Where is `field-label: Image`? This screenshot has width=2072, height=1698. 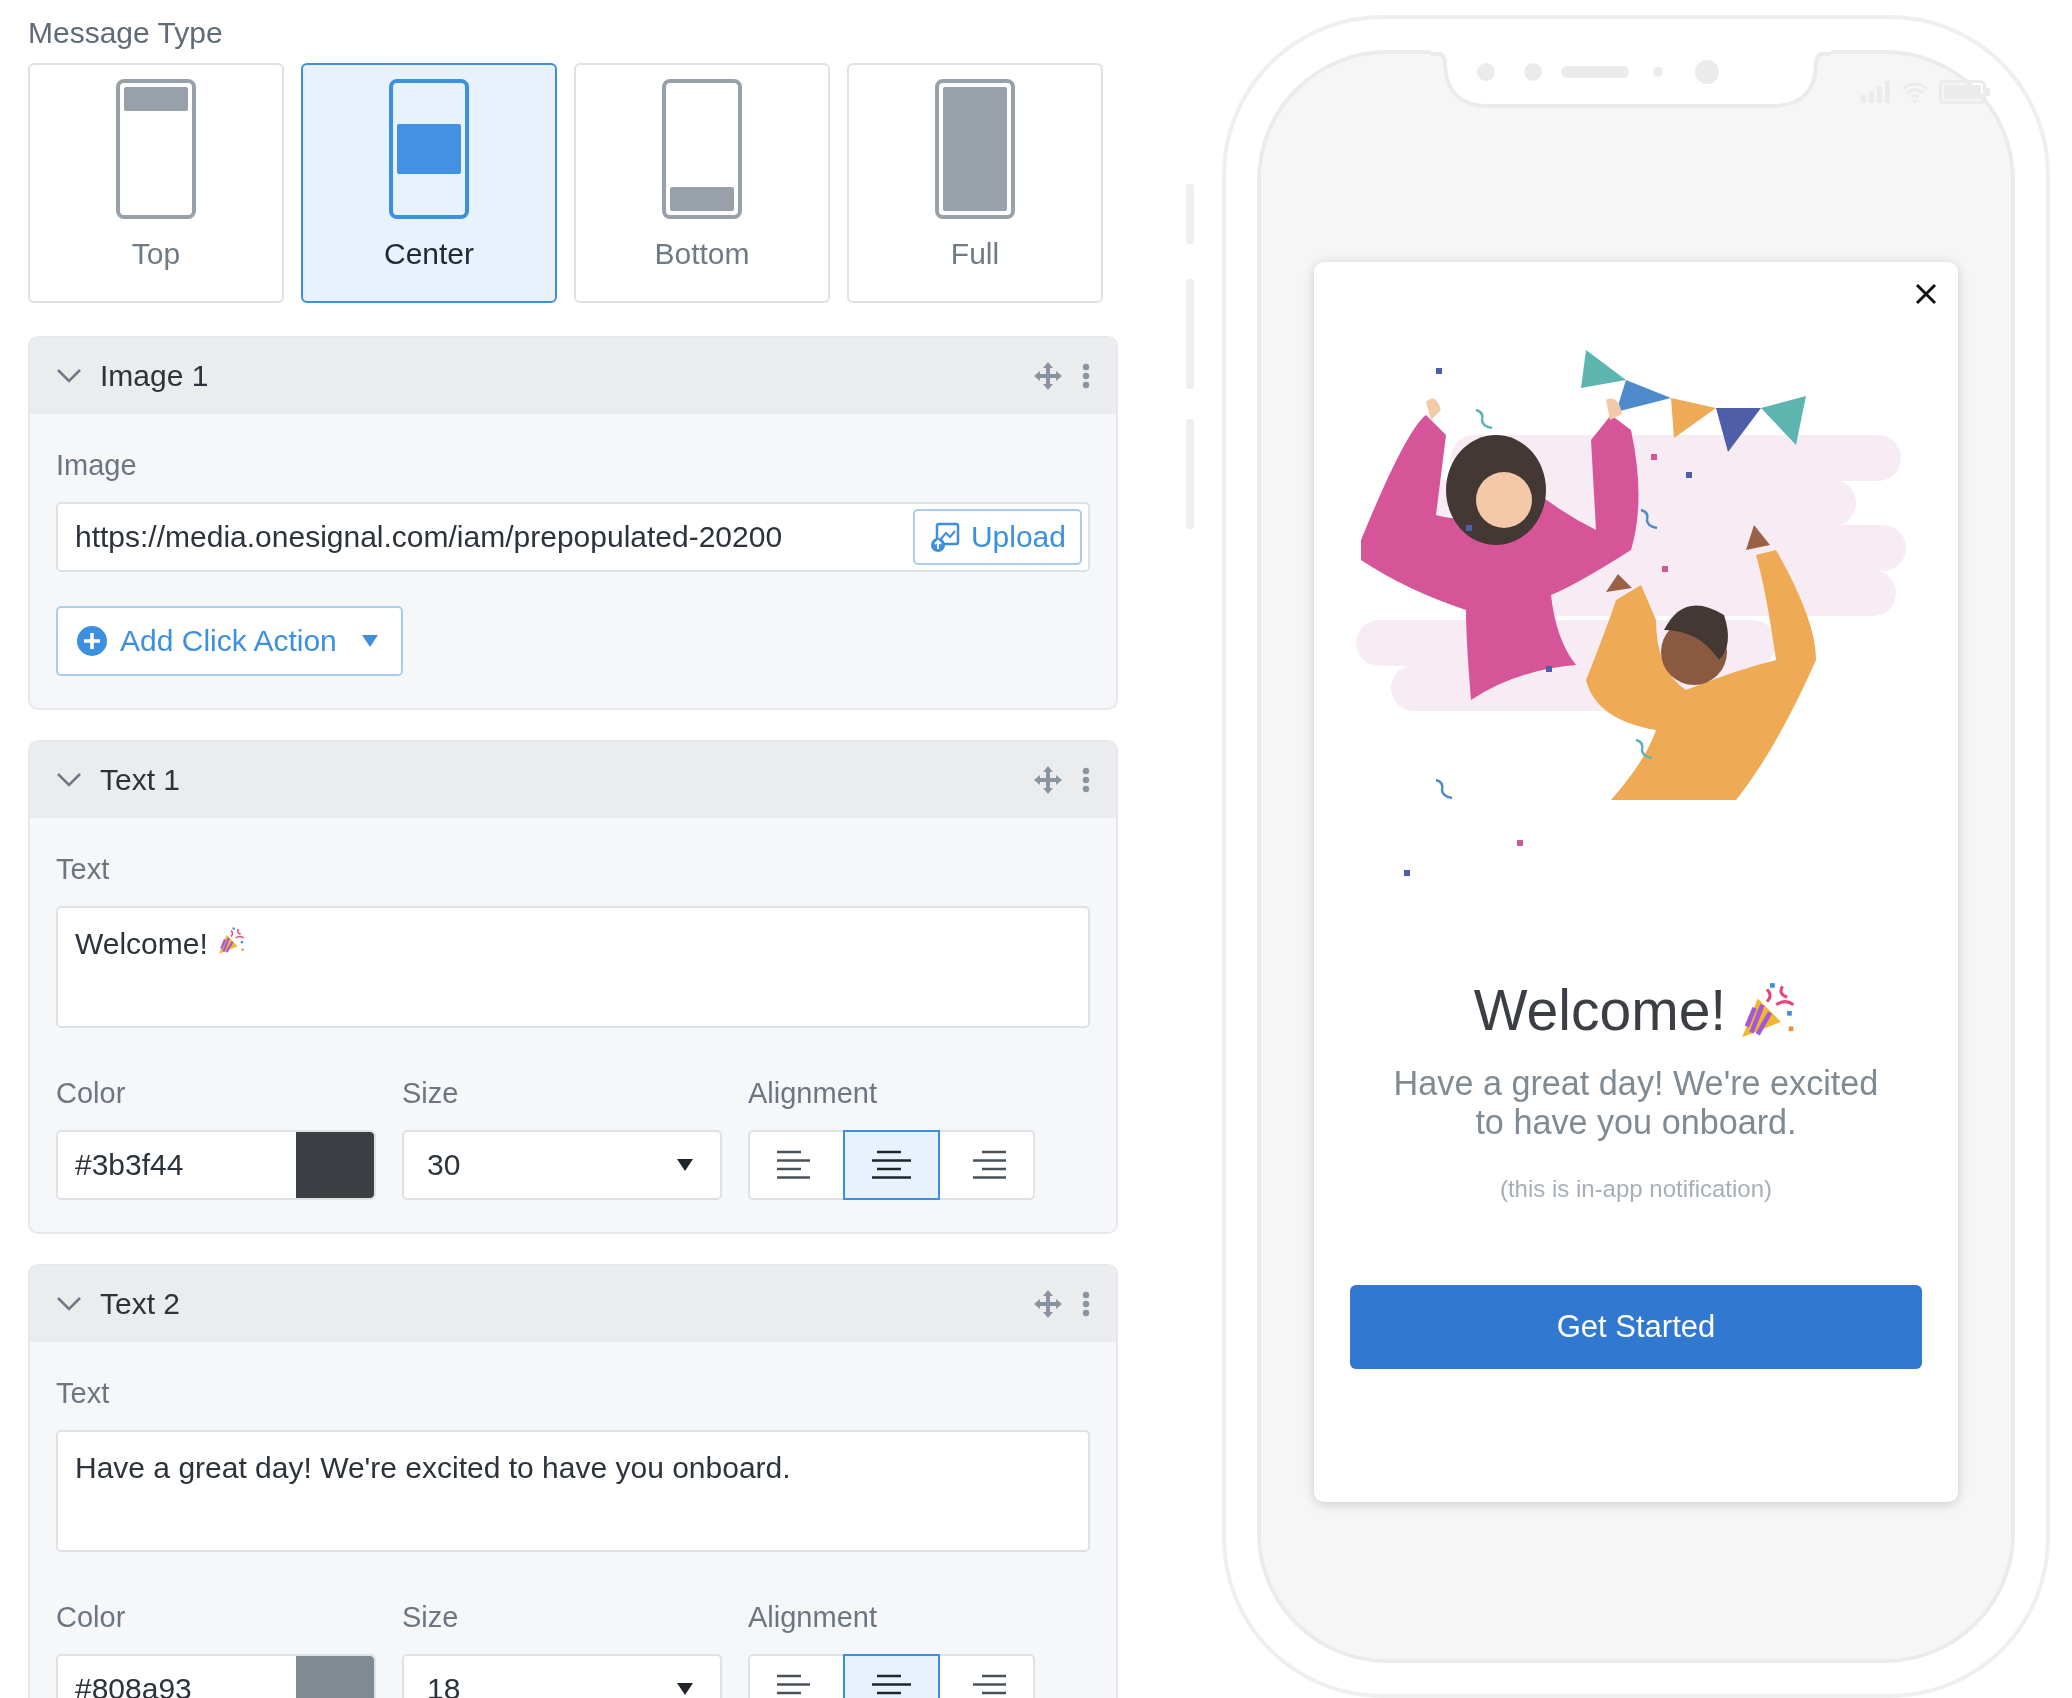 field-label: Image is located at coordinates (97, 465).